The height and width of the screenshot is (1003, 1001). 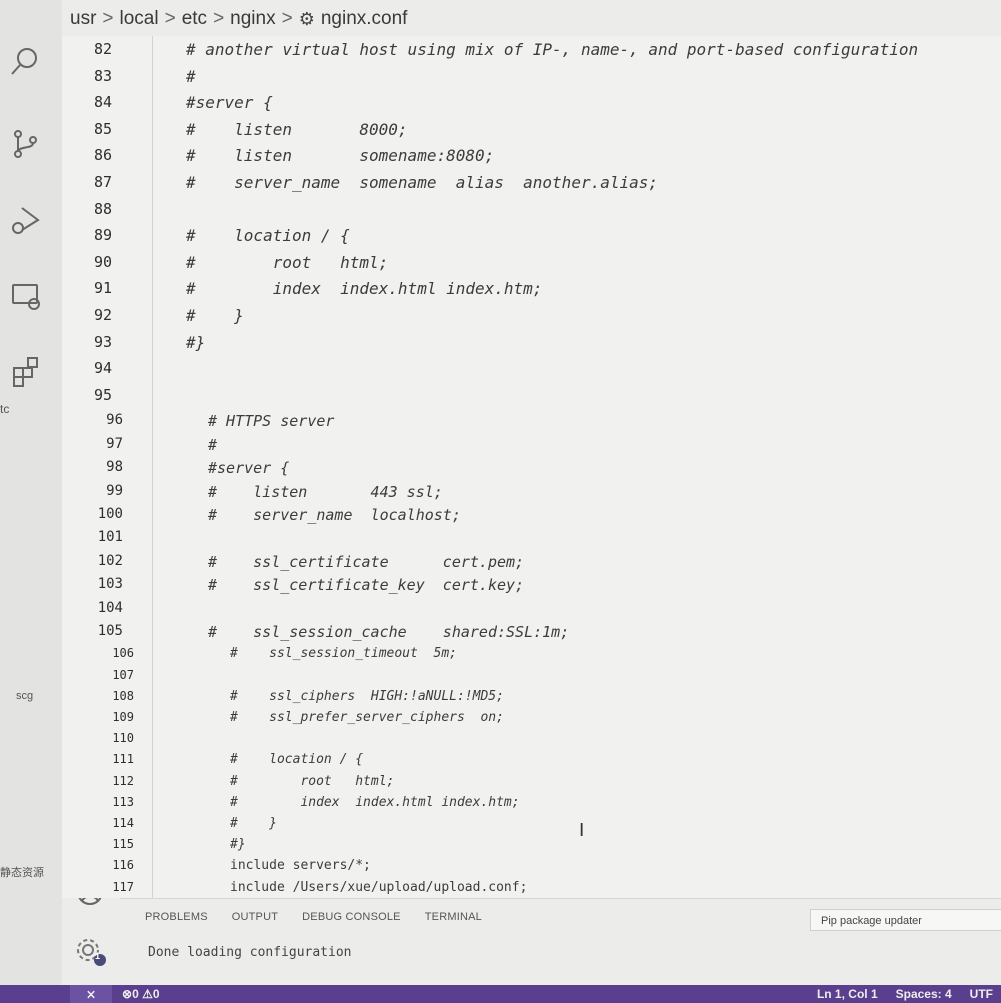 I want to click on line-number: 98, so click(x=114, y=467).